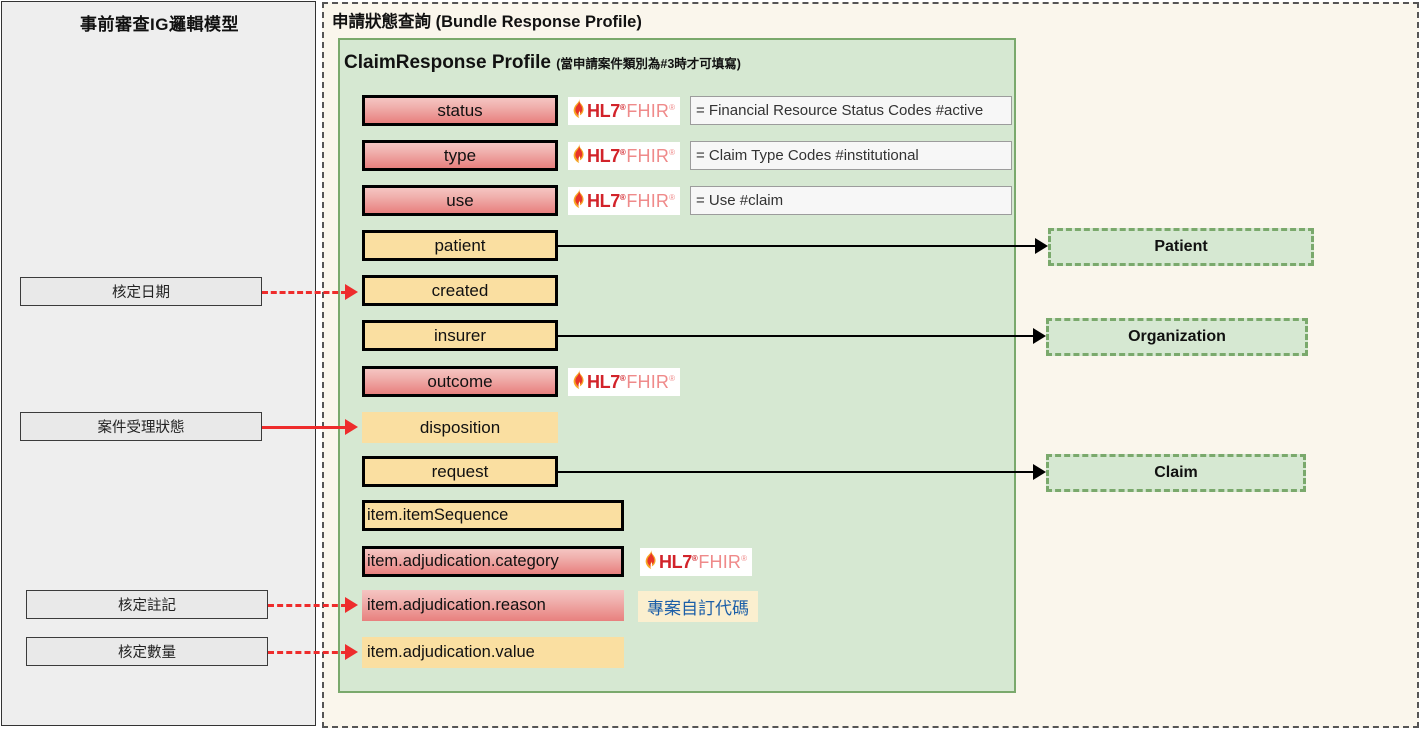  I want to click on bundle-title: 申請狀態查詢 (Bundle Response Profile), so click(487, 22).